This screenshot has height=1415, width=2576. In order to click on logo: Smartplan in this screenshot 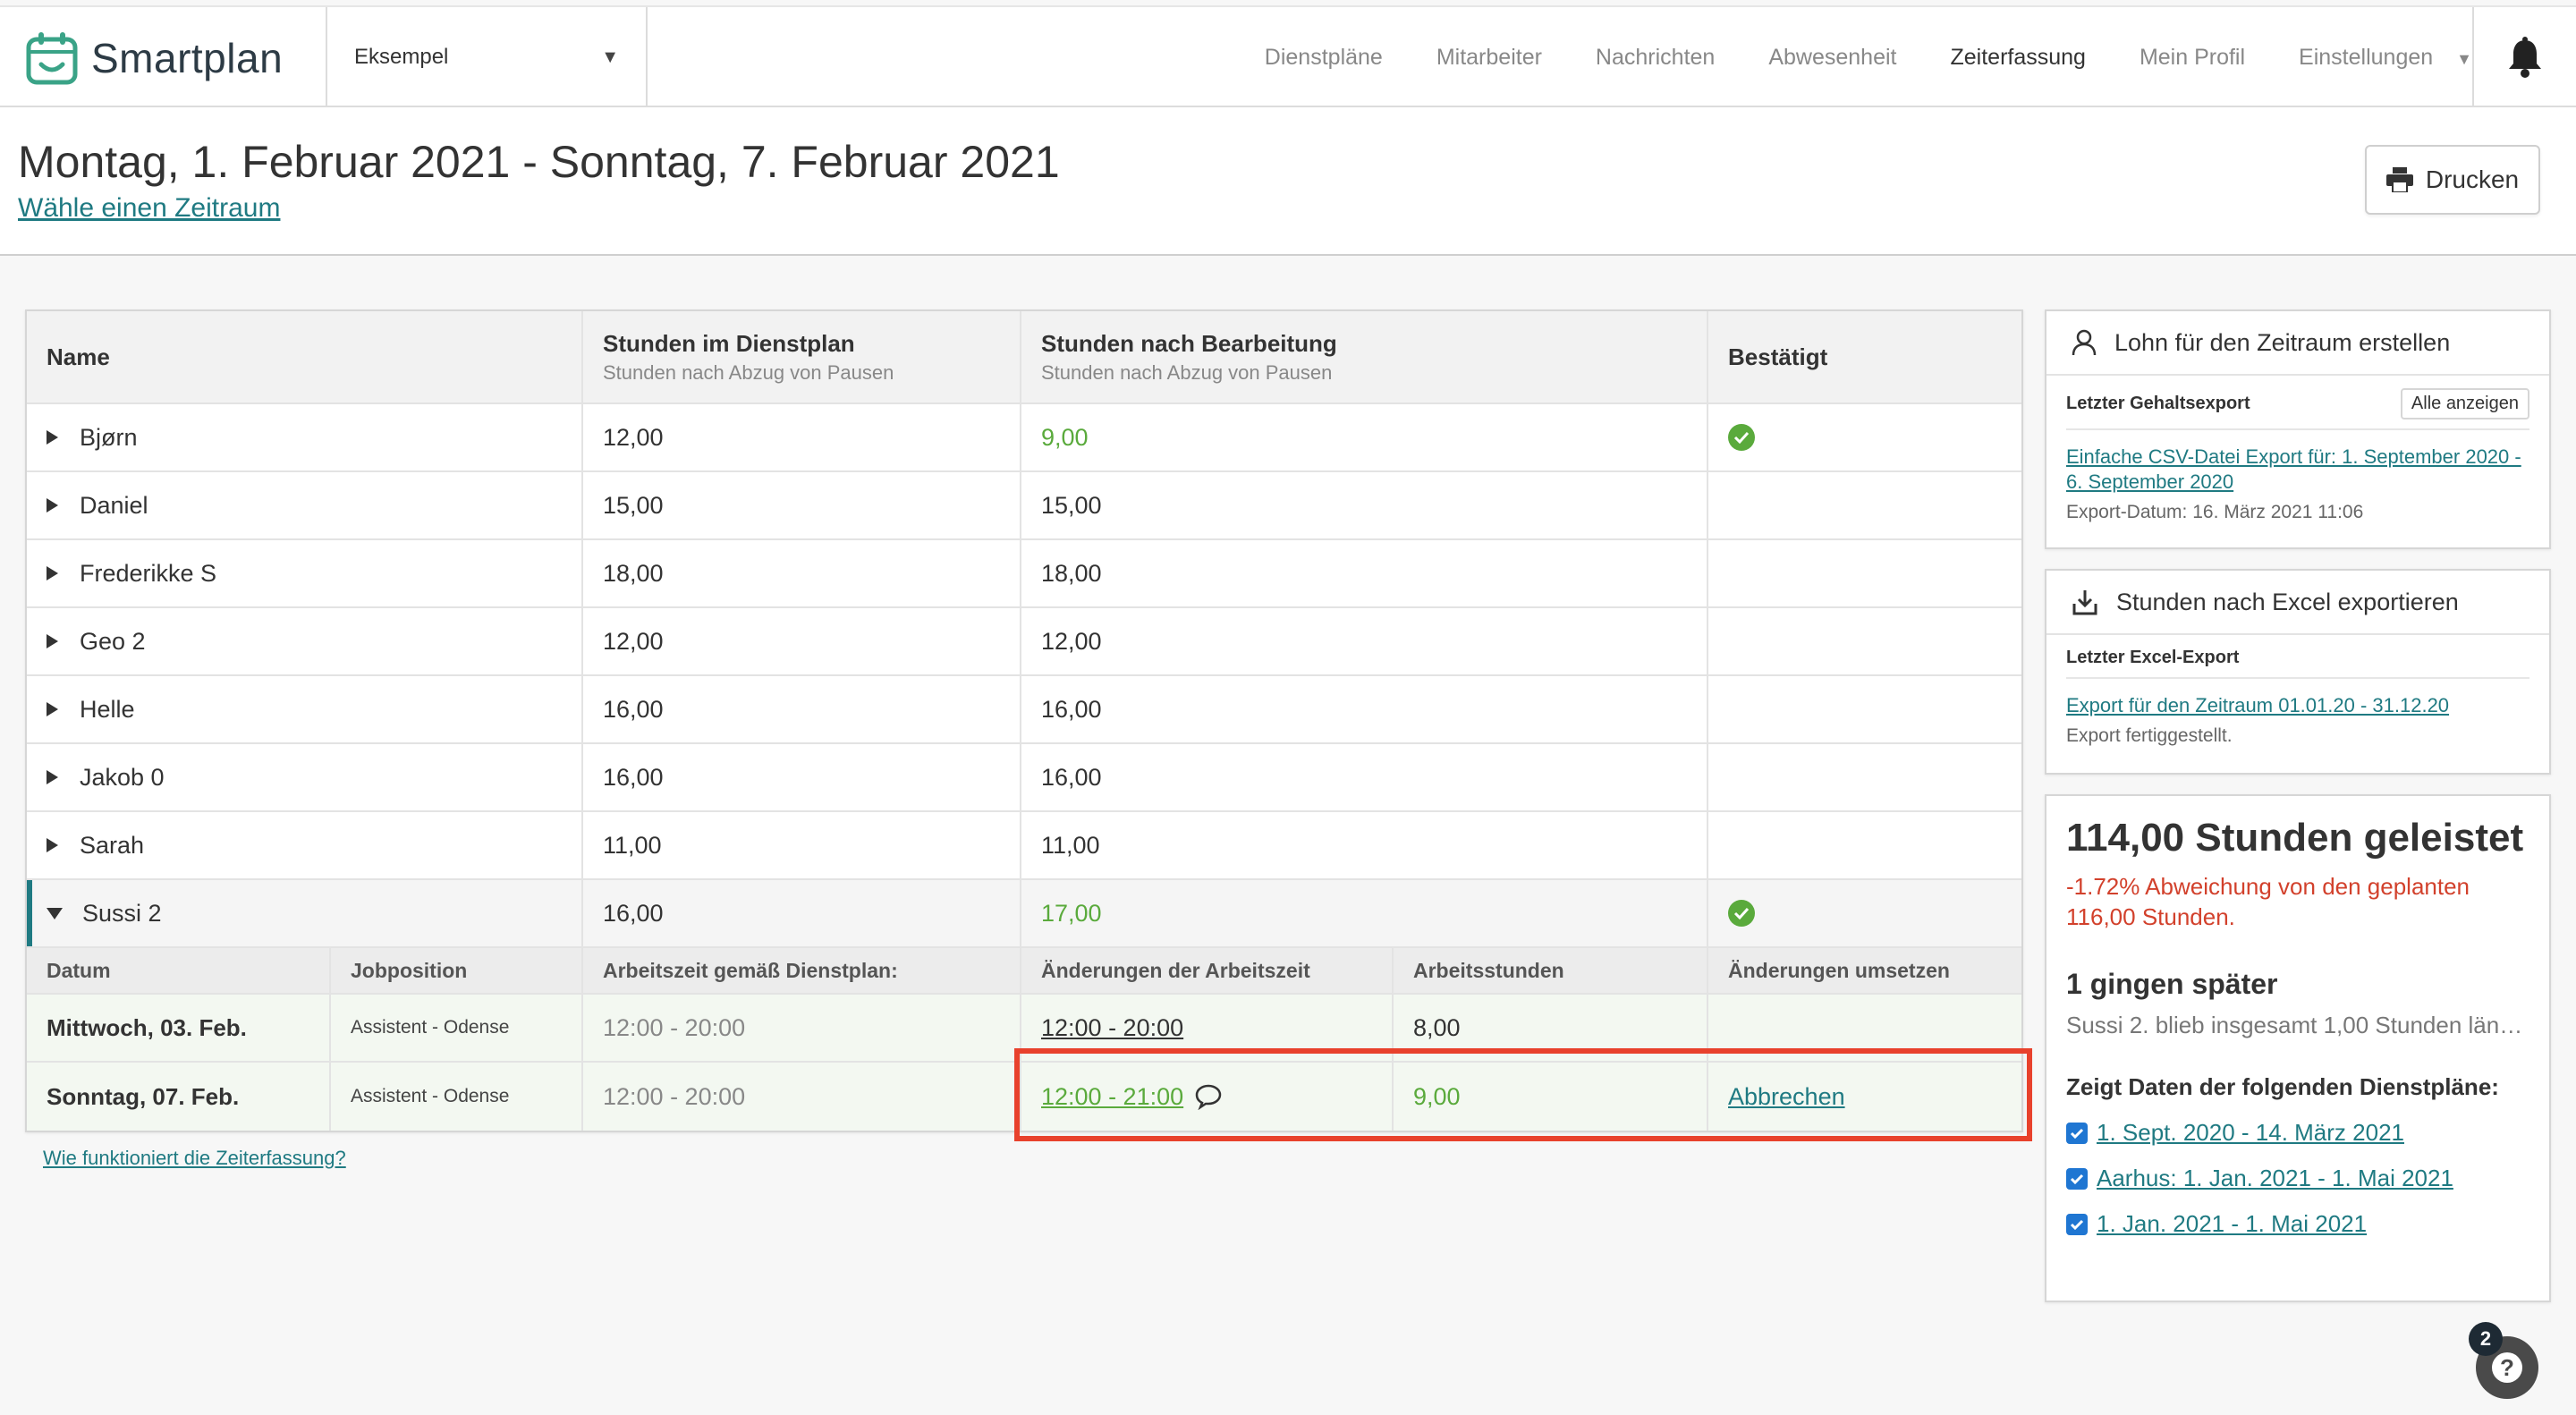, I will do `click(154, 59)`.